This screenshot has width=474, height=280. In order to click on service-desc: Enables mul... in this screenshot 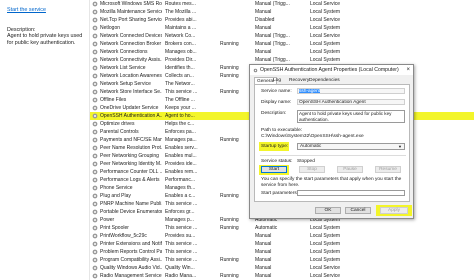, I will do `click(181, 156)`.